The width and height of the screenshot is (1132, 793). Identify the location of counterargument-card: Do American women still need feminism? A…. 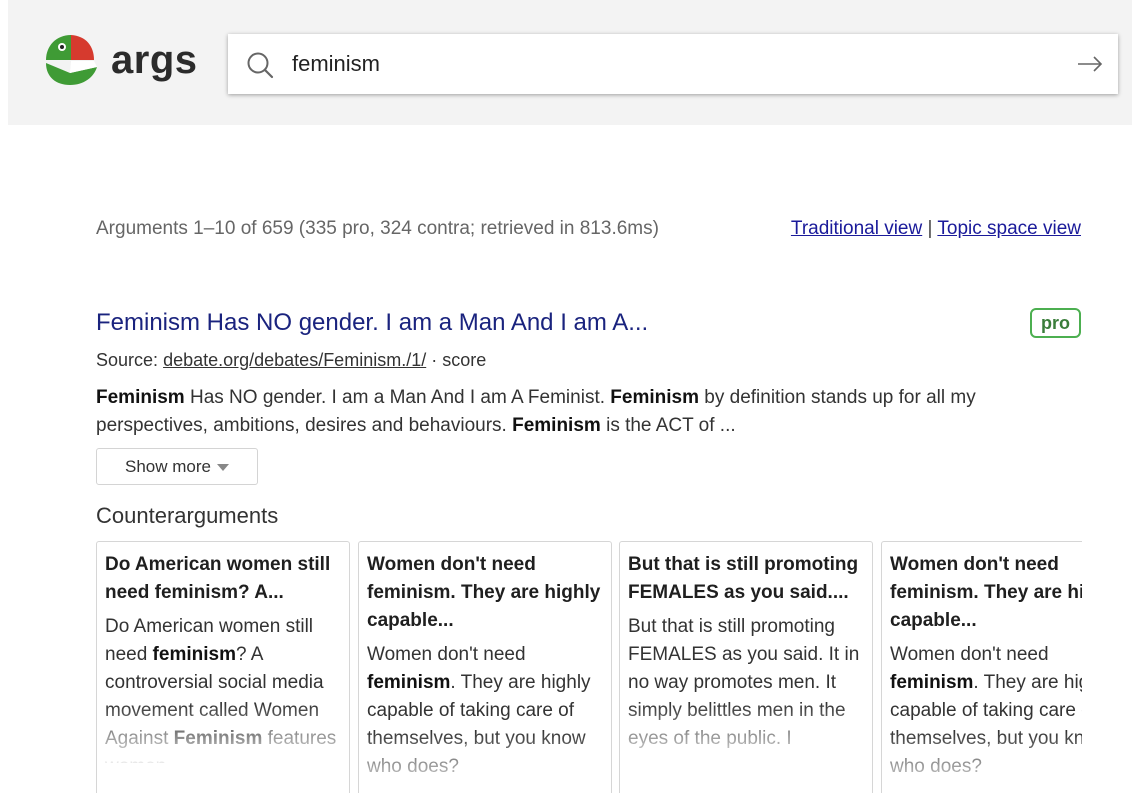
(223, 667).